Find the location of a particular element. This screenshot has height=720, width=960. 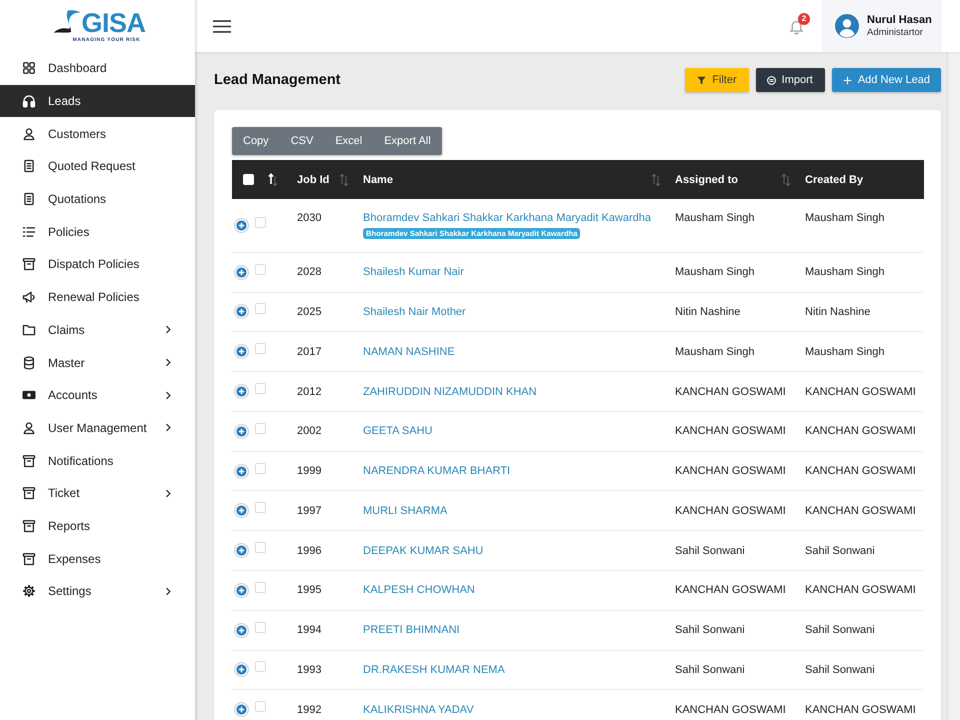

sidebar-item: Ticket is located at coordinates (97, 493).